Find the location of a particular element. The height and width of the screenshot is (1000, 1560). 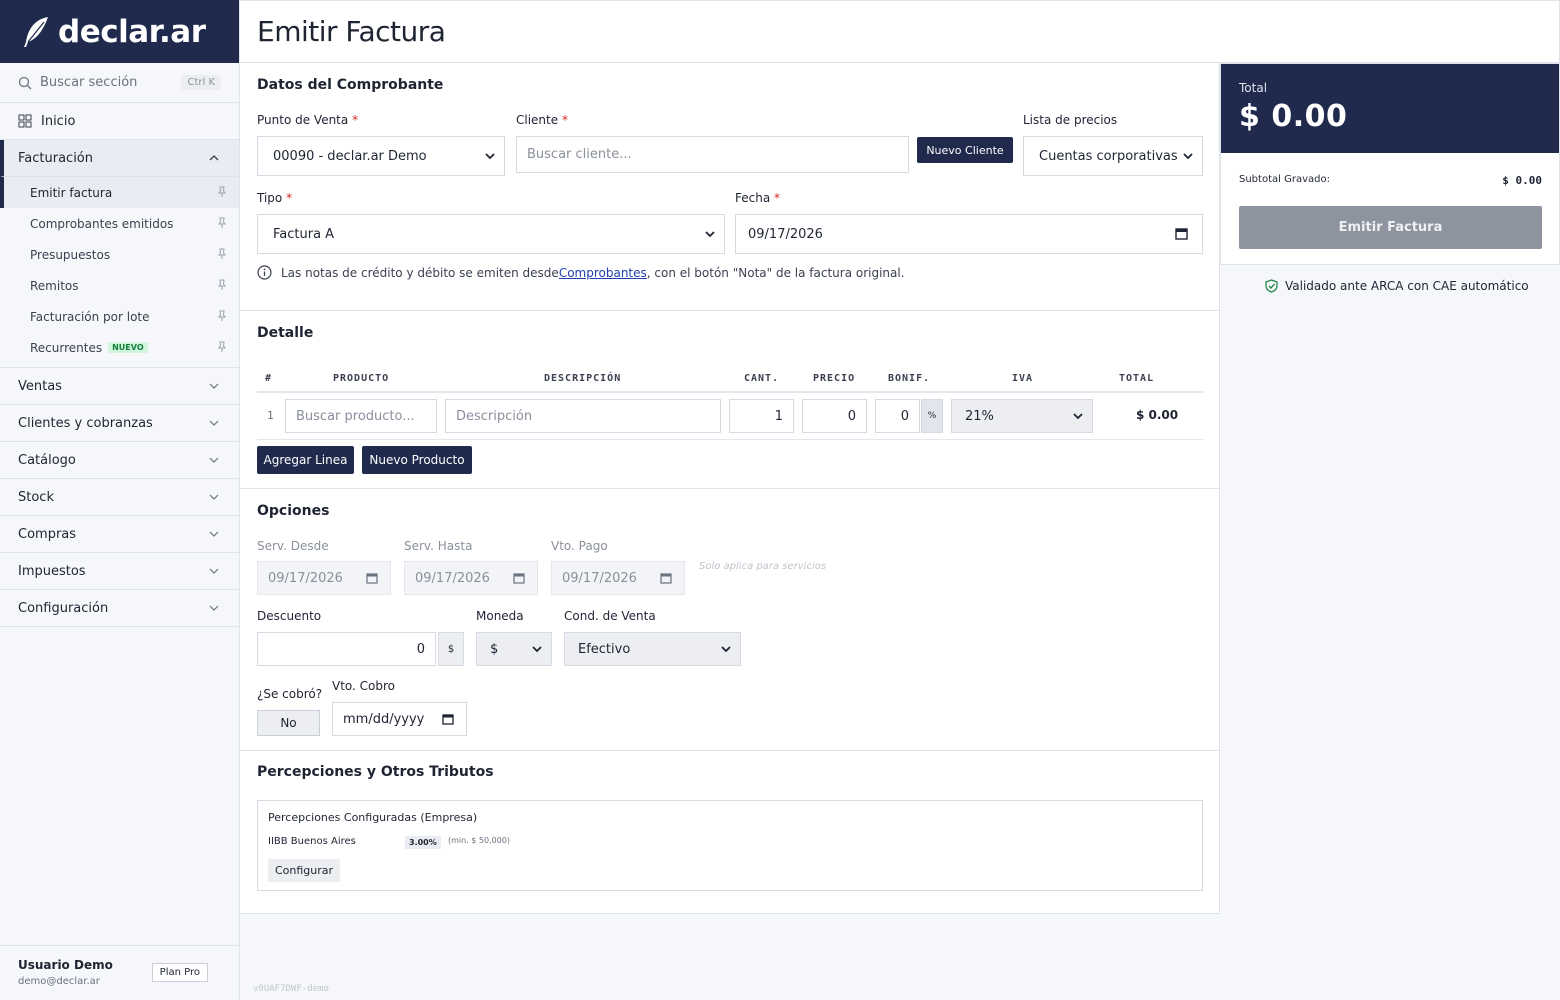

new-badge: NUEVO is located at coordinates (128, 347).